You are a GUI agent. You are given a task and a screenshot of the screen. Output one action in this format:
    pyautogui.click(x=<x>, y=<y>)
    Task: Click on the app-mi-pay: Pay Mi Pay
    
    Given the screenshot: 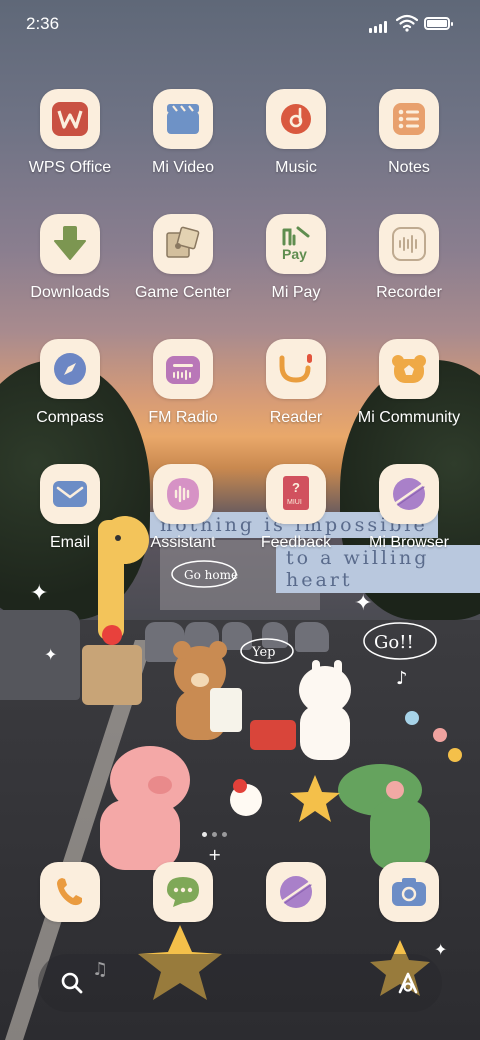 What is the action you would take?
    pyautogui.click(x=296, y=258)
    